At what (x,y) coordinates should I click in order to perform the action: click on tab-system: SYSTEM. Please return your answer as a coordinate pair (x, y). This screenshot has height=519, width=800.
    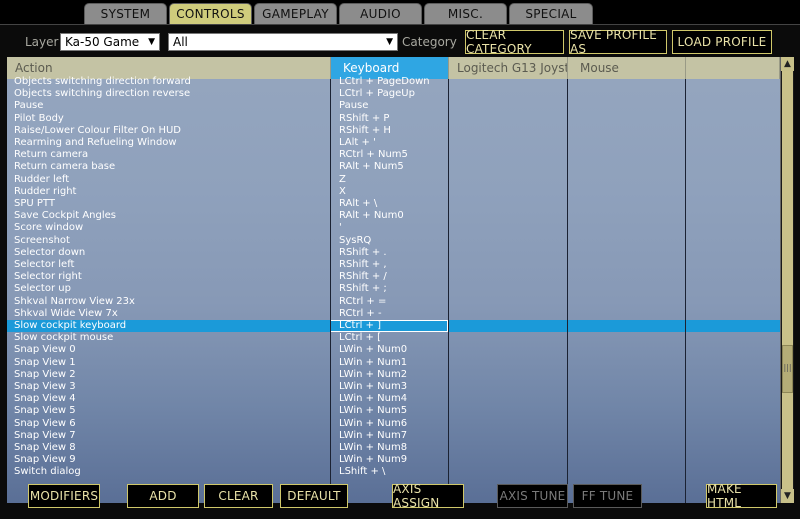
    Looking at the image, I should click on (125, 13).